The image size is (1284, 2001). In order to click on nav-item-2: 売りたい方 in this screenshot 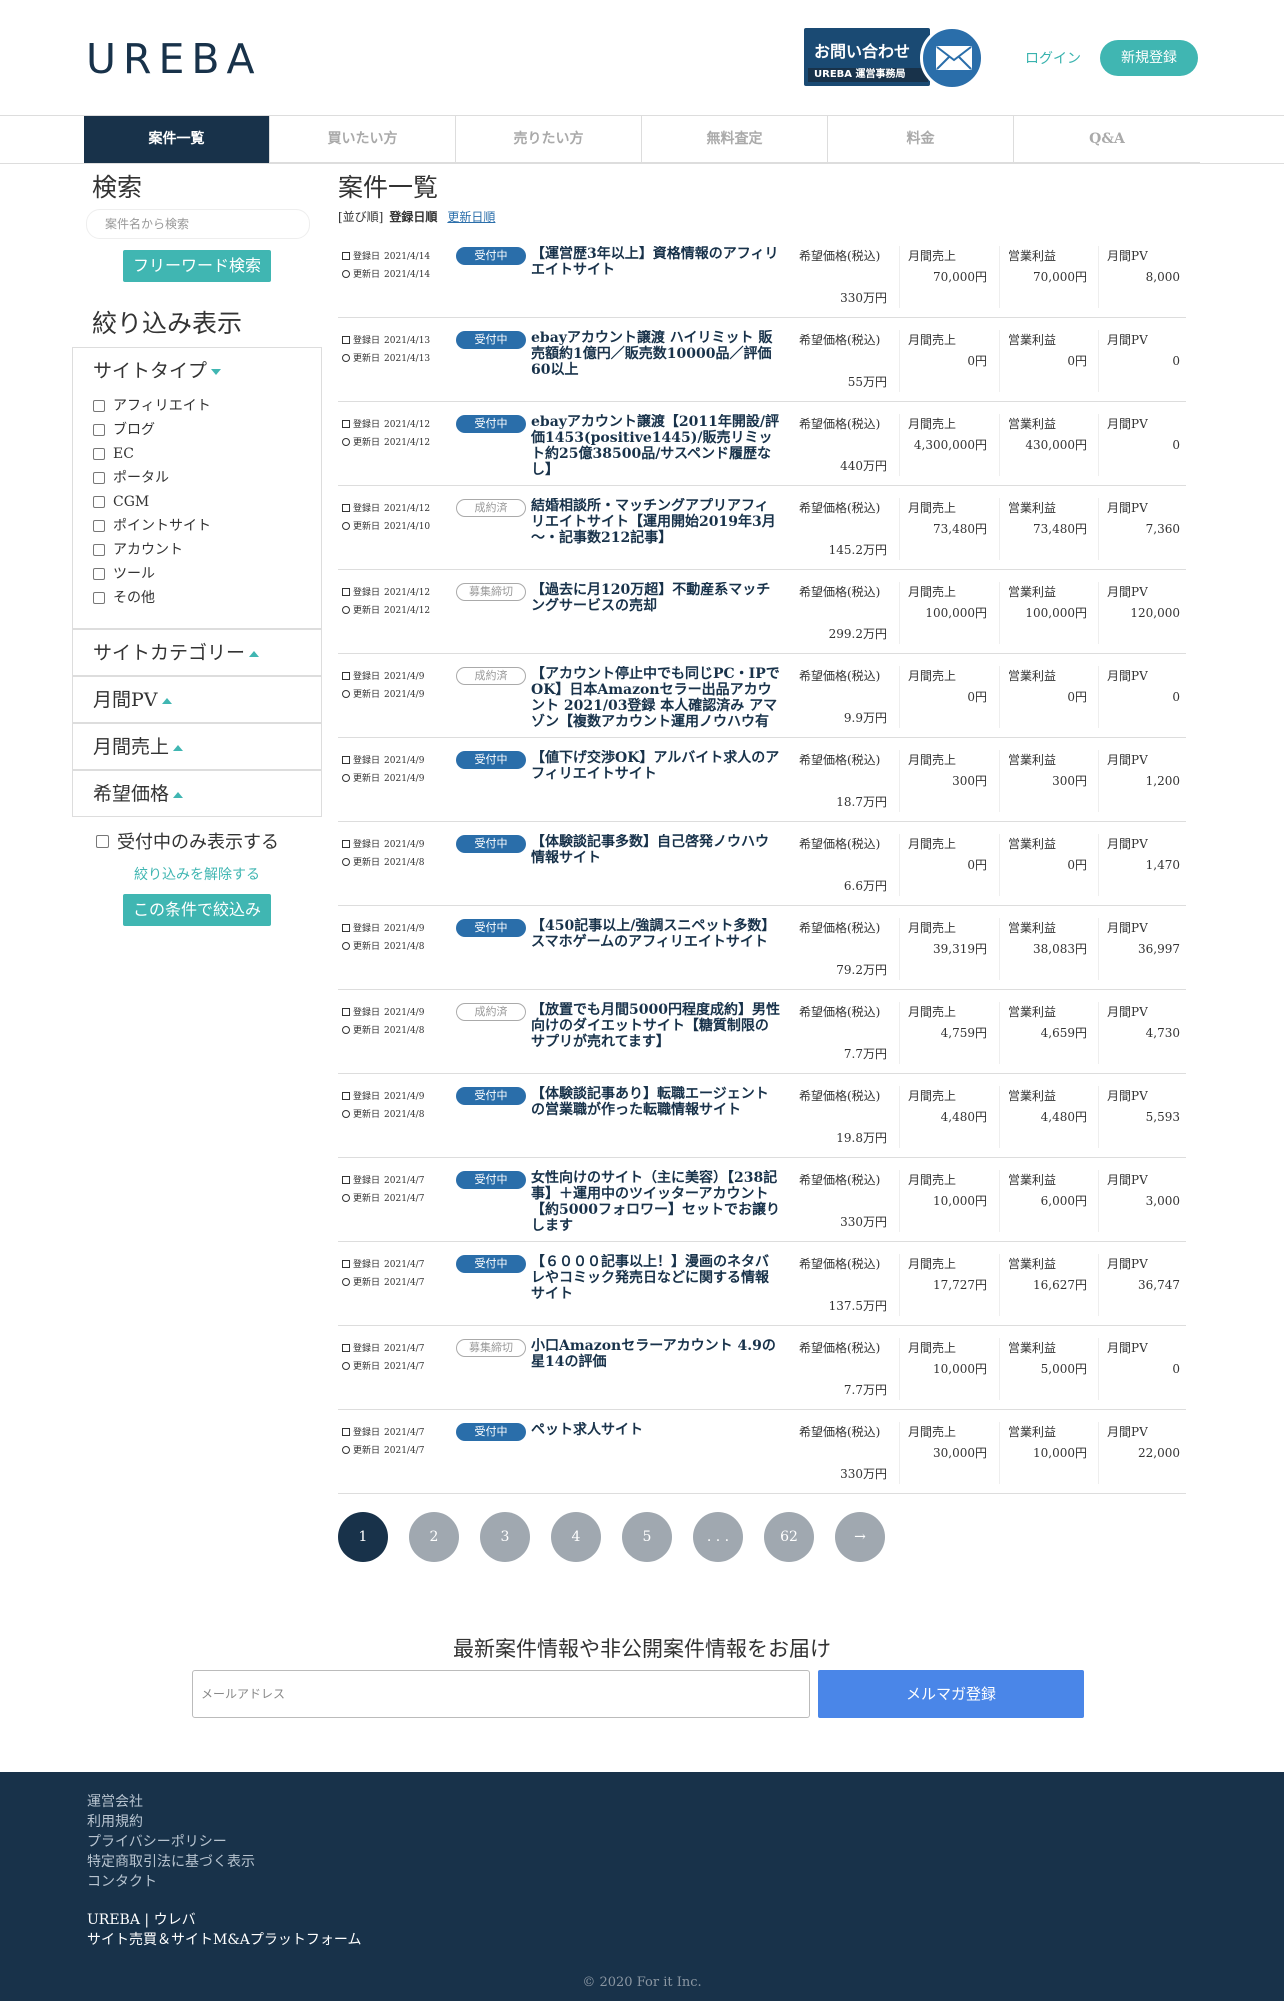, I will do `click(549, 139)`.